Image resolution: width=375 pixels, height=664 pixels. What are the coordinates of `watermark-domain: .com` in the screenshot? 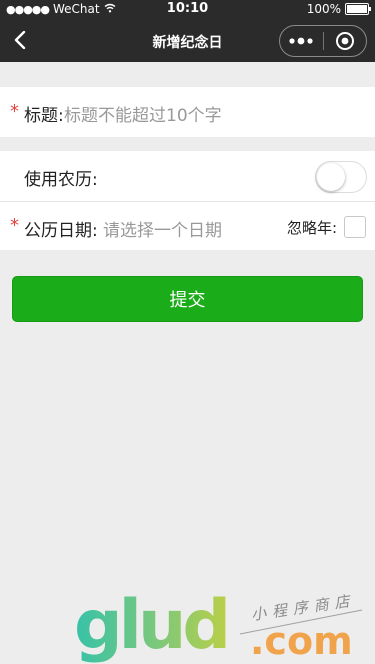 It's located at (301, 641).